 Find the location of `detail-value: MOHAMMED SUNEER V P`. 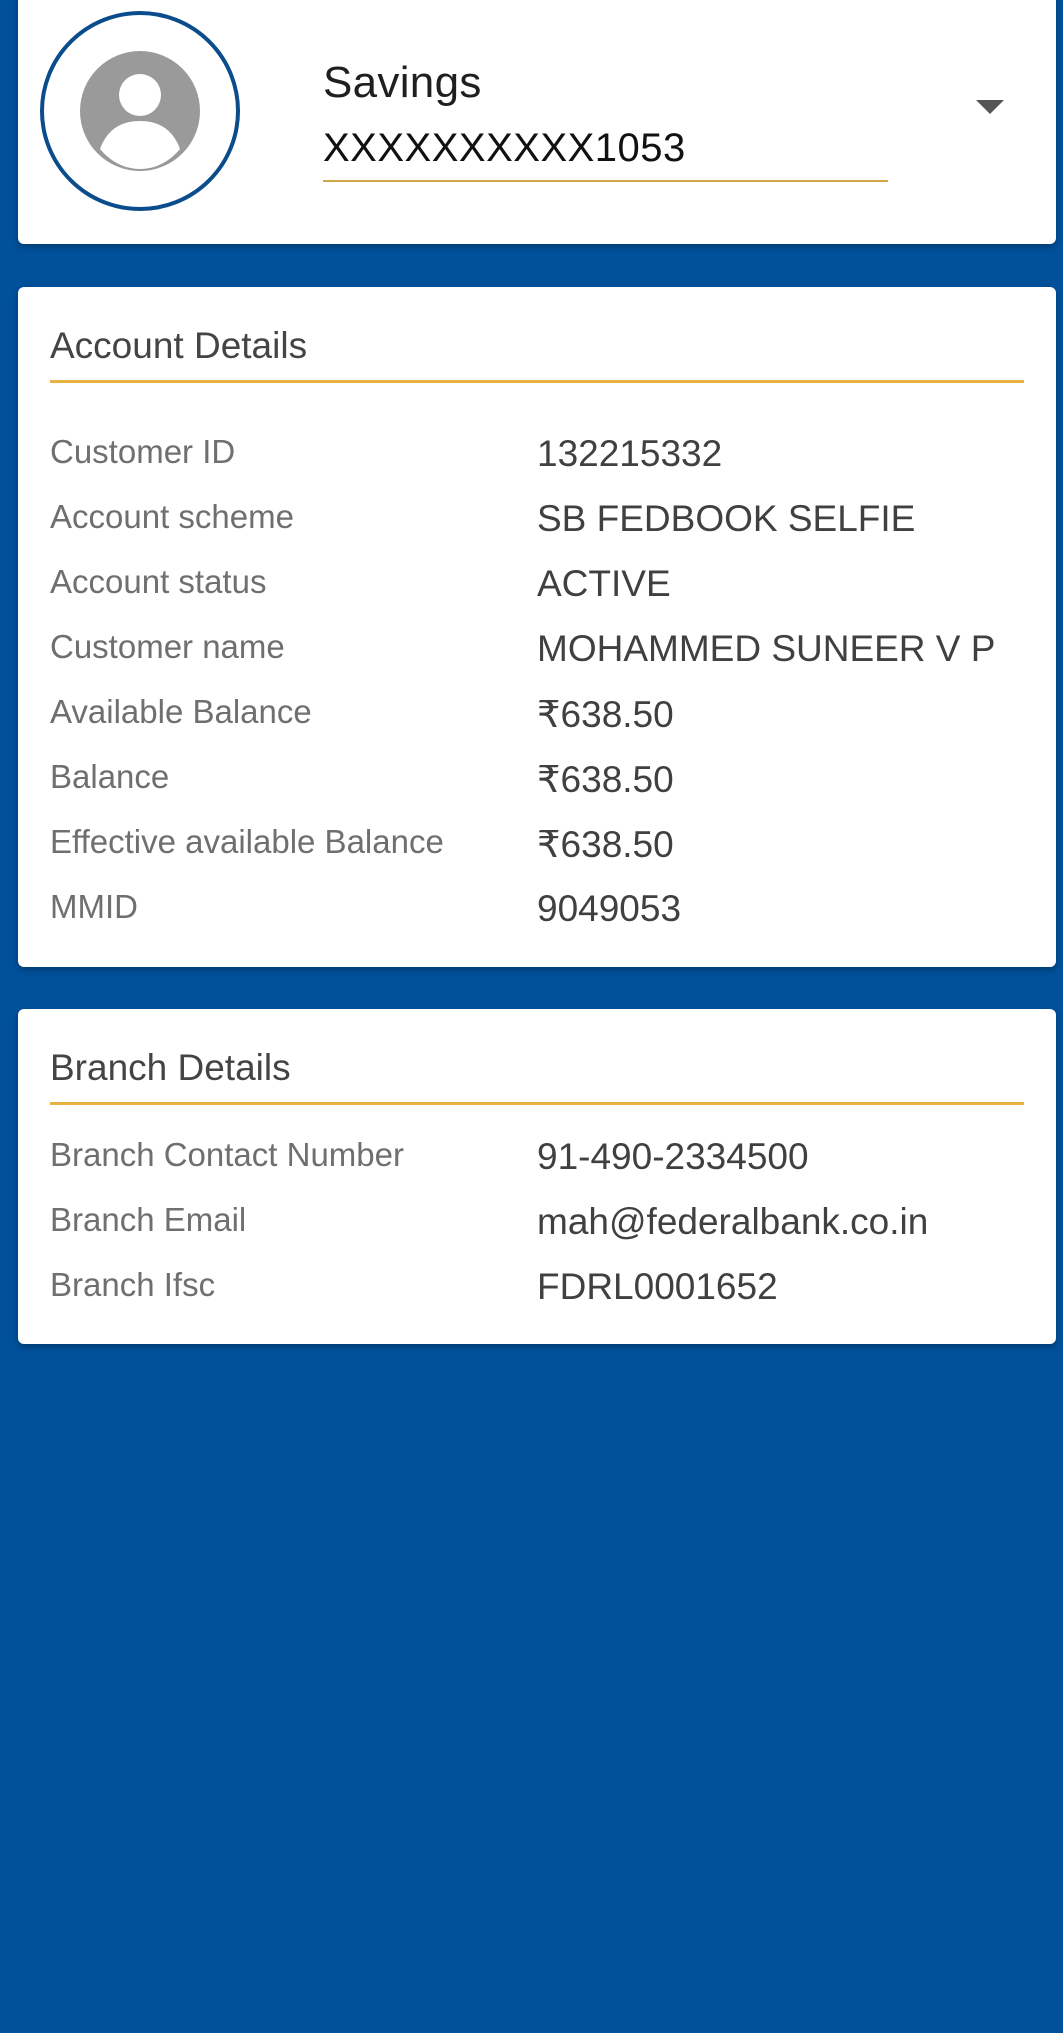

detail-value: MOHAMMED SUNEER V P is located at coordinates (766, 648).